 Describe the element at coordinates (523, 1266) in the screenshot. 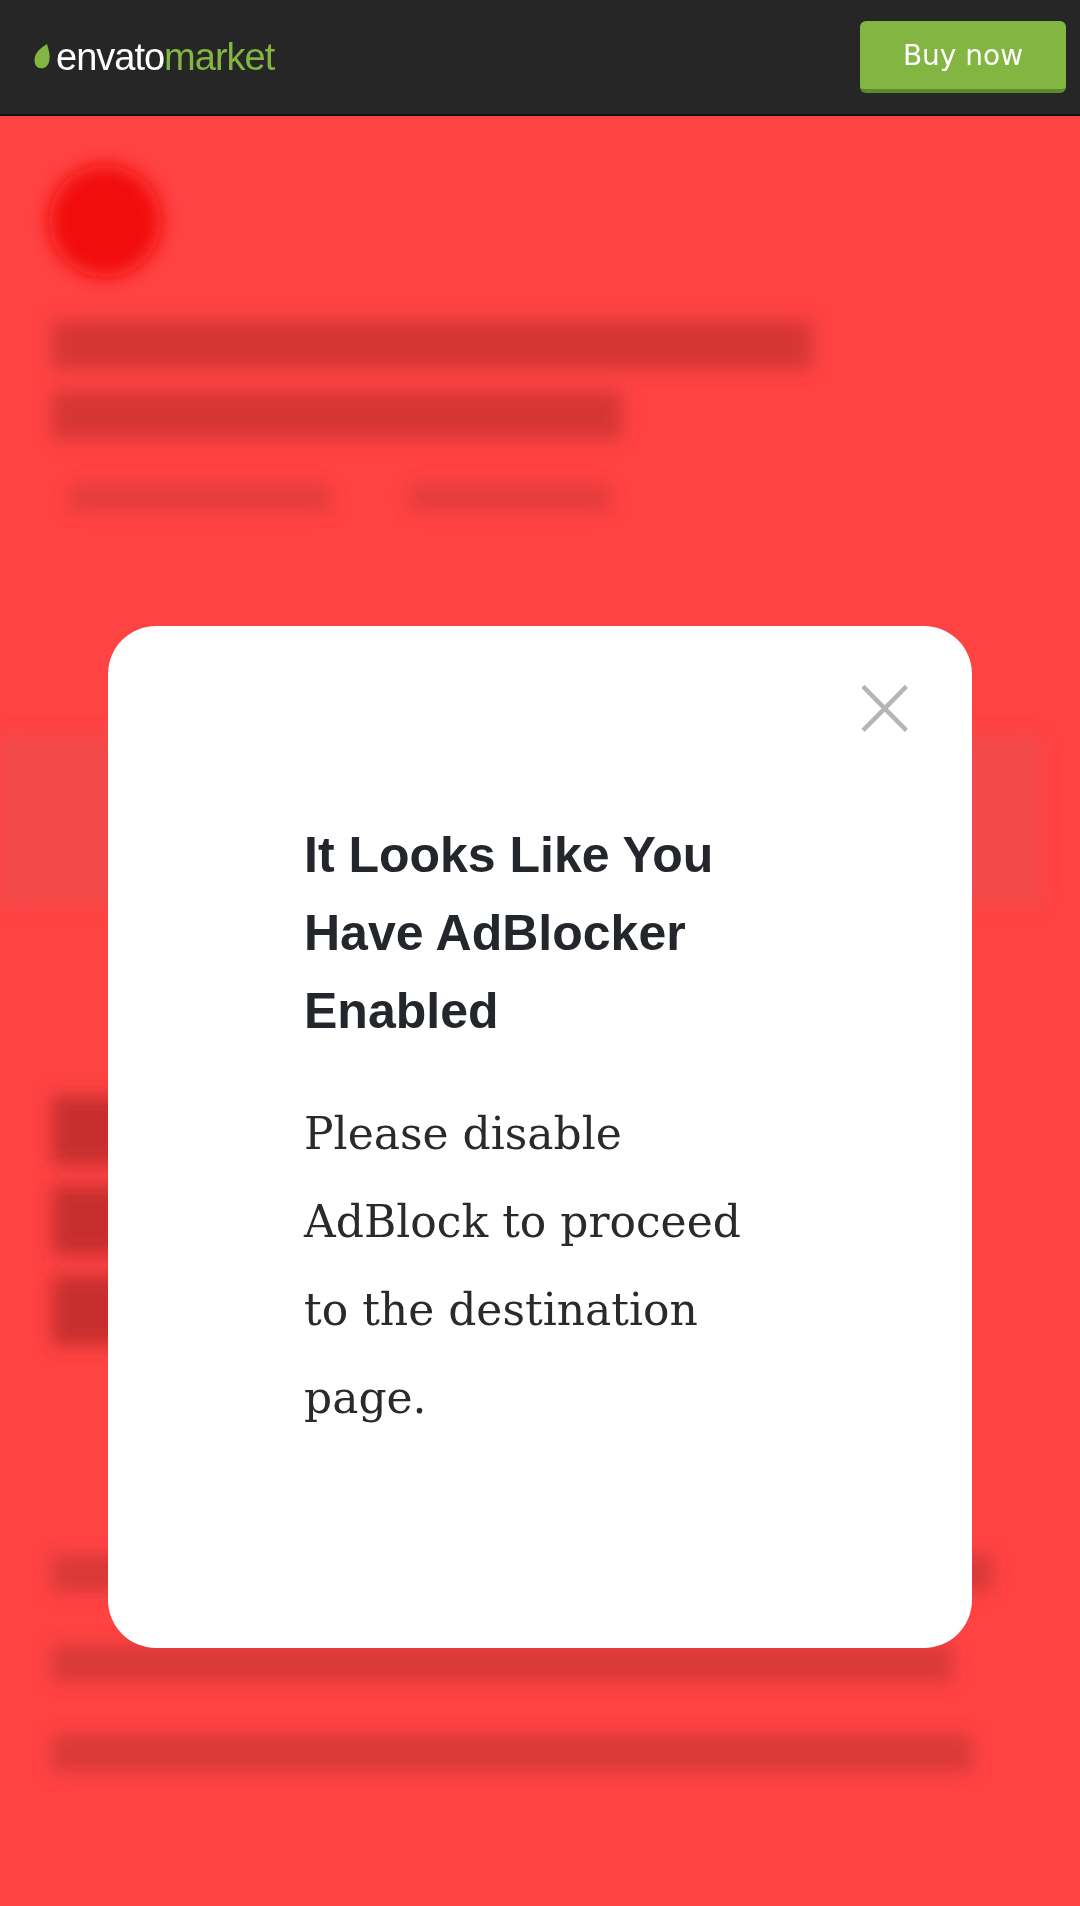

I see `modal-message: Please disable AdBlock to proceed to the destination page.` at that location.